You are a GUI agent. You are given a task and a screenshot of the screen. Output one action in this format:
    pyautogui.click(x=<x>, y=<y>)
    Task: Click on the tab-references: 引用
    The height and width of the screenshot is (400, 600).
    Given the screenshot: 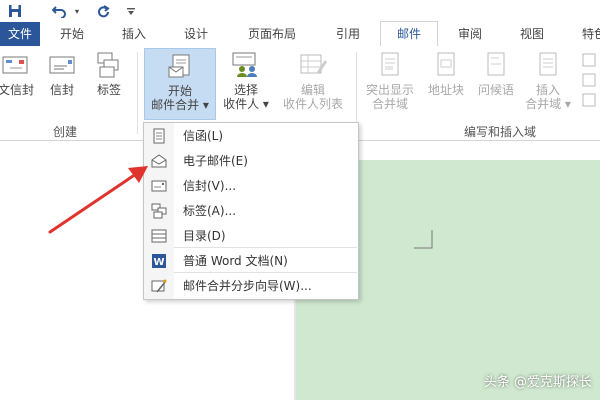 What is the action you would take?
    pyautogui.click(x=348, y=34)
    